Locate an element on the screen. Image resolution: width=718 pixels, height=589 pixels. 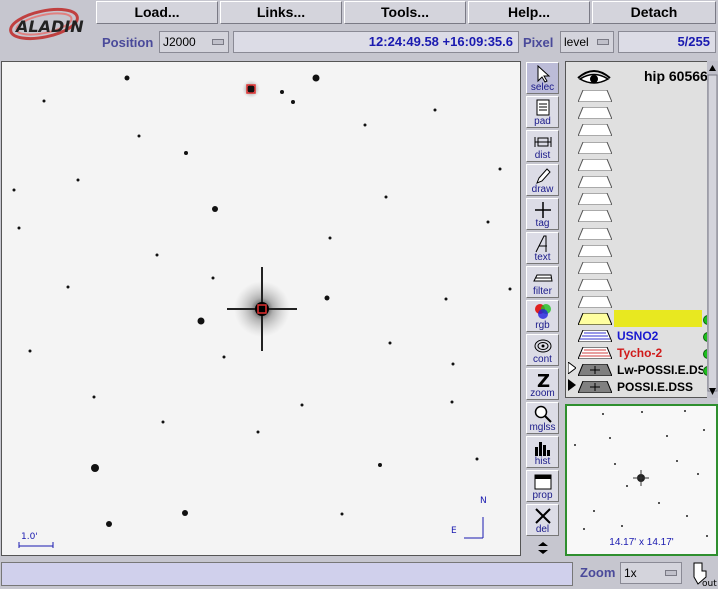
pixel-mode-value: level is located at coordinates (576, 42).